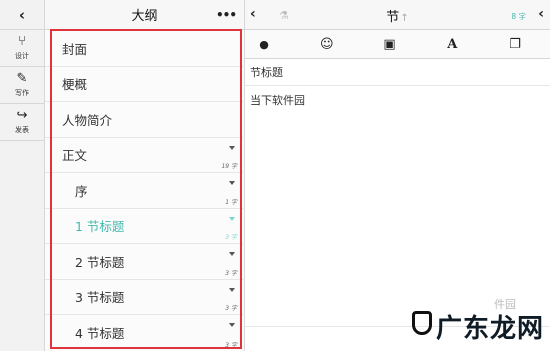 This screenshot has width=550, height=351. What do you see at coordinates (22, 78) in the screenshot?
I see `pencil-icon: ✎` at bounding box center [22, 78].